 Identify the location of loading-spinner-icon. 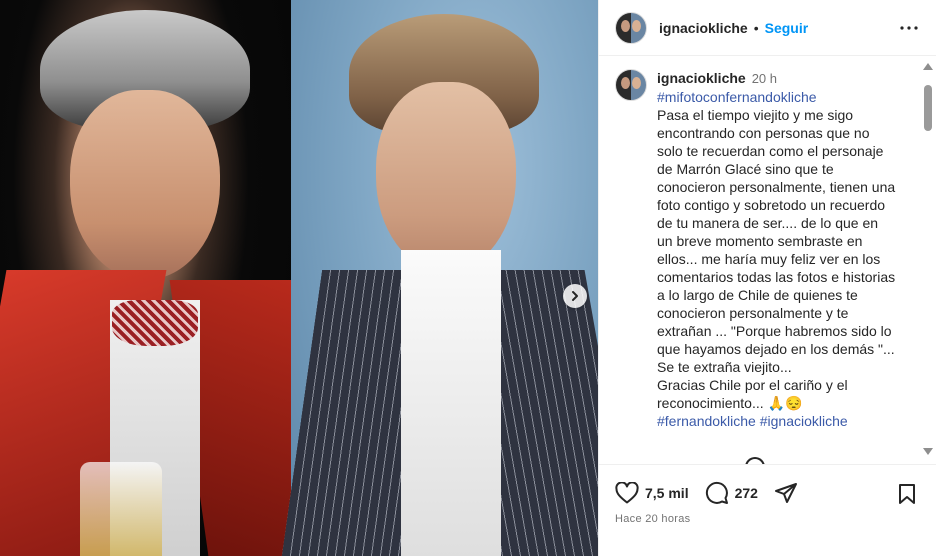
(755, 460).